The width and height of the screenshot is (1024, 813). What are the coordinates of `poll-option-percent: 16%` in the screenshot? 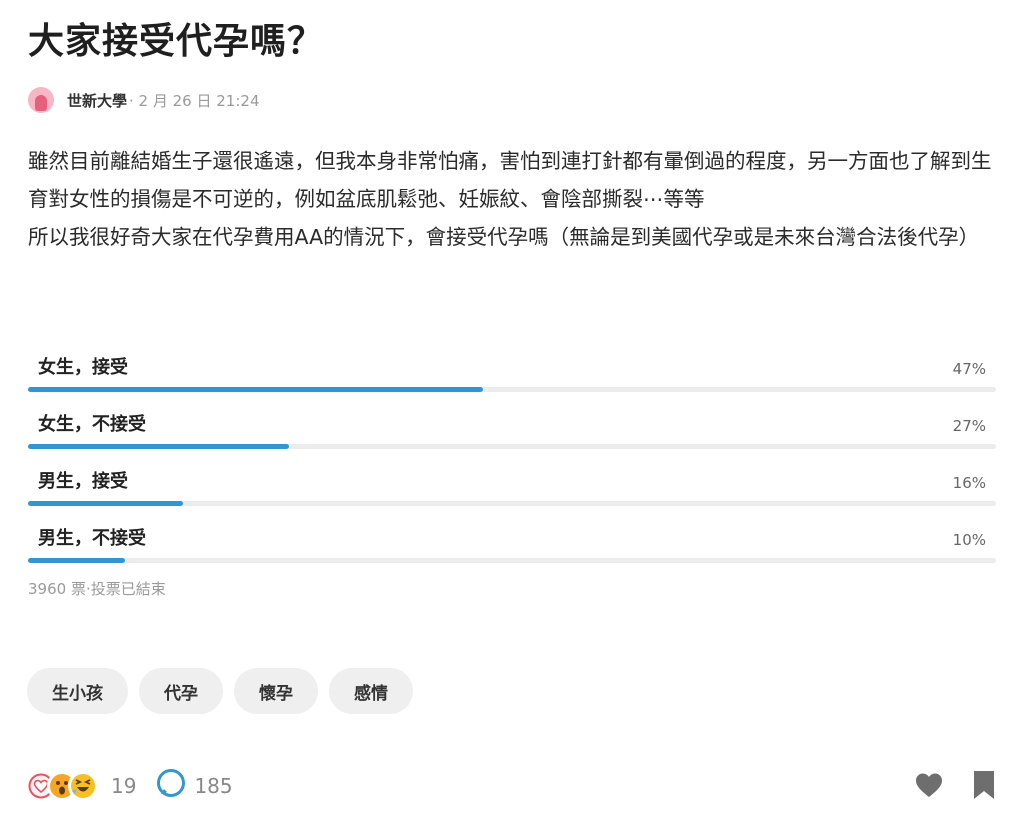 It's located at (969, 483).